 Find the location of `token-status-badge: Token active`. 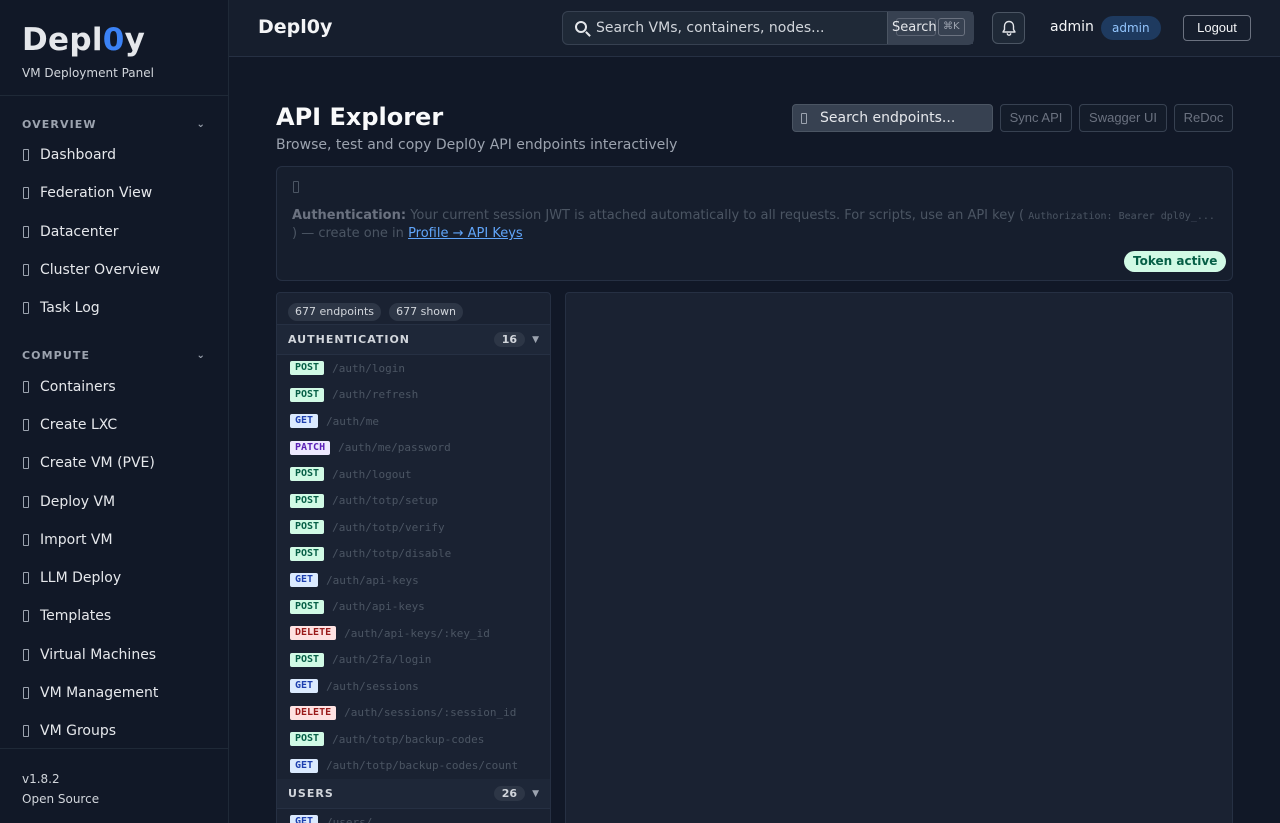

token-status-badge: Token active is located at coordinates (1175, 261).